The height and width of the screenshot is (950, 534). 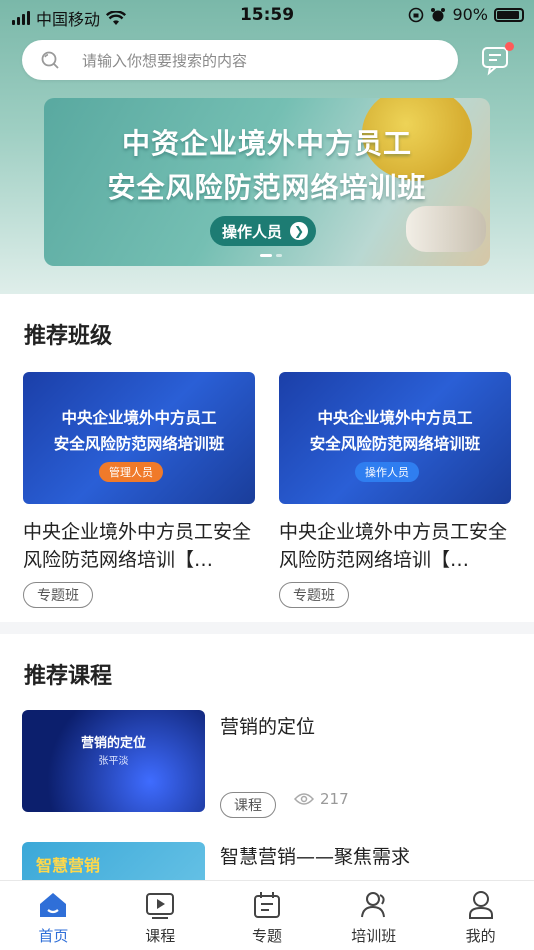 What do you see at coordinates (480, 905) in the screenshot?
I see `user-icon` at bounding box center [480, 905].